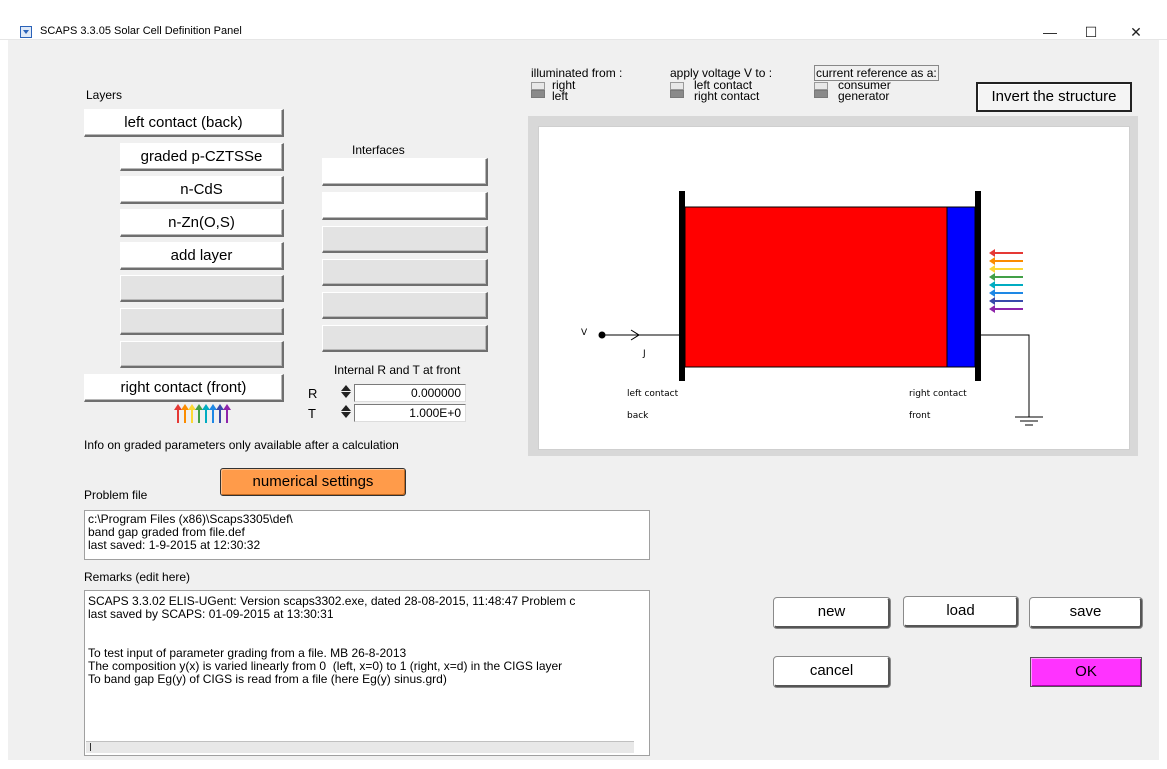  I want to click on back-label: back, so click(638, 416).